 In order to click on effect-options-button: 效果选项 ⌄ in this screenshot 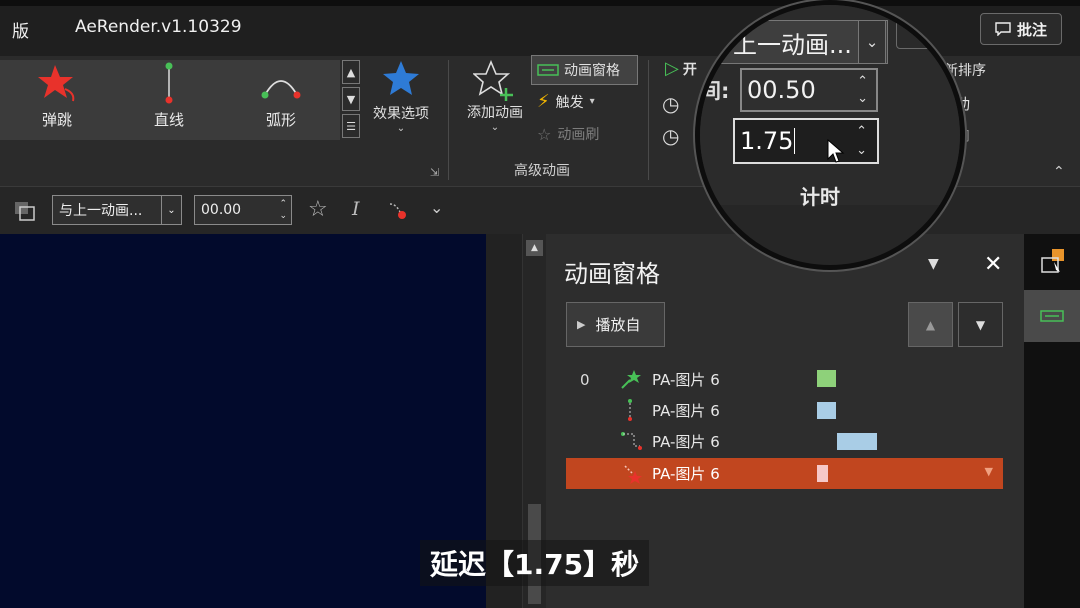, I will do `click(401, 101)`.